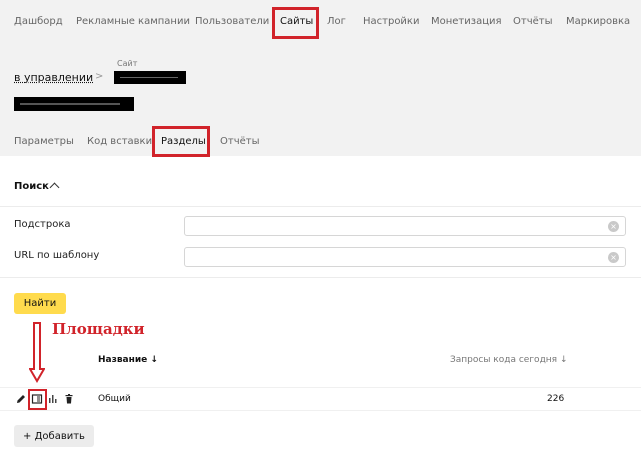  Describe the element at coordinates (556, 399) in the screenshot. I see `row-requests-today: 226` at that location.